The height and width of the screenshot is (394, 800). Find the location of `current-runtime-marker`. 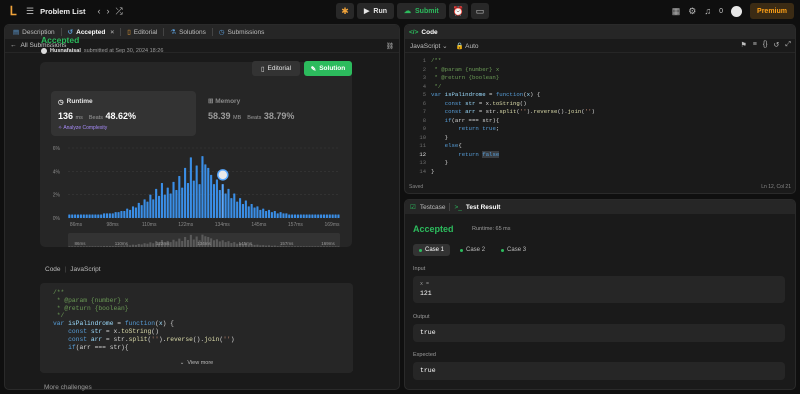

current-runtime-marker is located at coordinates (223, 175).